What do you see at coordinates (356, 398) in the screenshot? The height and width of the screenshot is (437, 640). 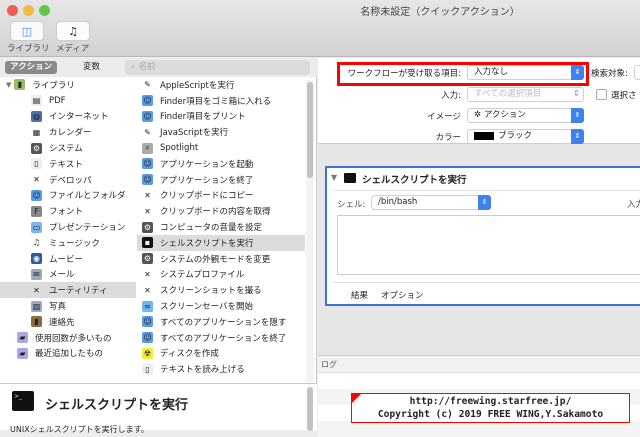 I see `watermark-corner` at bounding box center [356, 398].